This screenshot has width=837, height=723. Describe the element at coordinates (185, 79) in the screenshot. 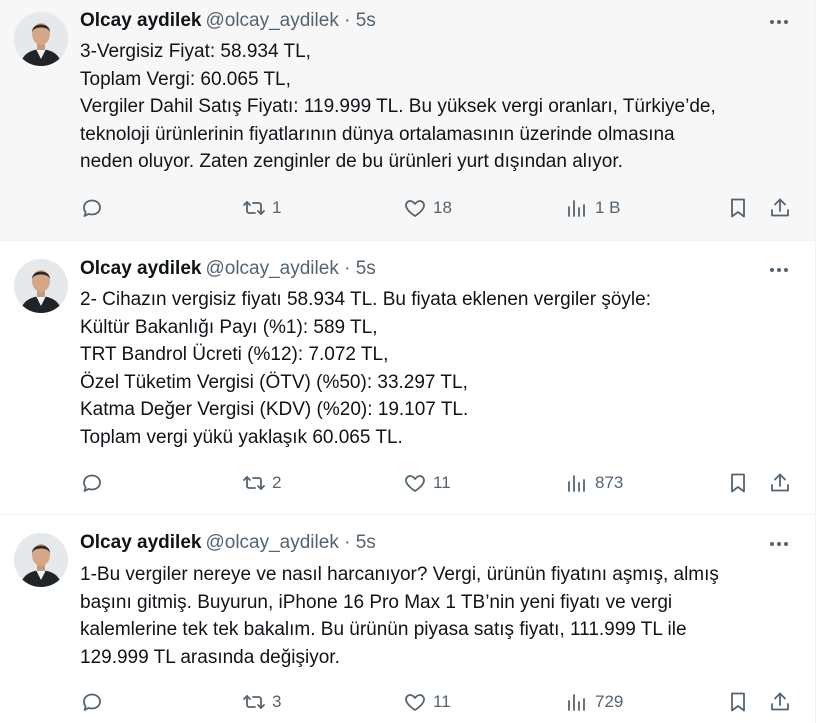

I see `tweet-text-line: Toplam Vergi: 60.065 TL,` at that location.